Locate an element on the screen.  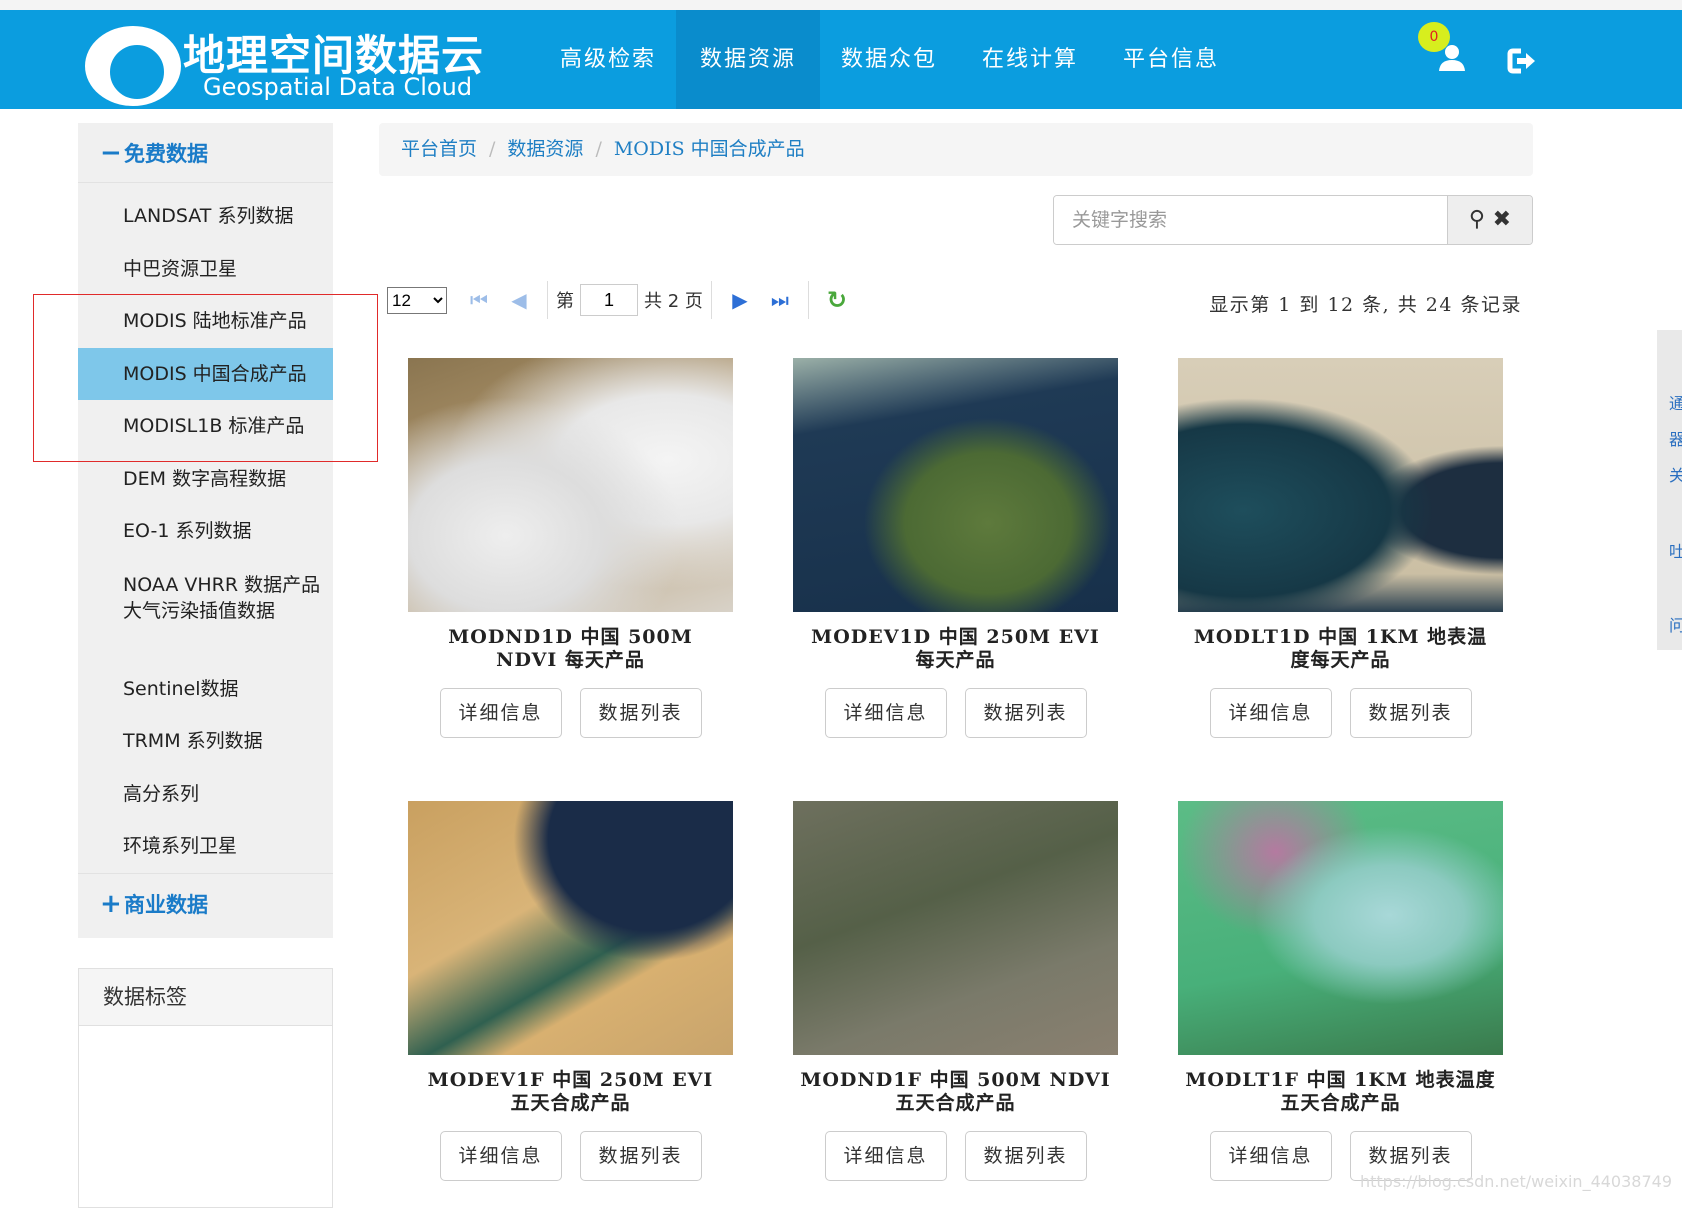
records-info: 显示第 1 到 12 条, 共 24 条记录 is located at coordinates (1365, 305).